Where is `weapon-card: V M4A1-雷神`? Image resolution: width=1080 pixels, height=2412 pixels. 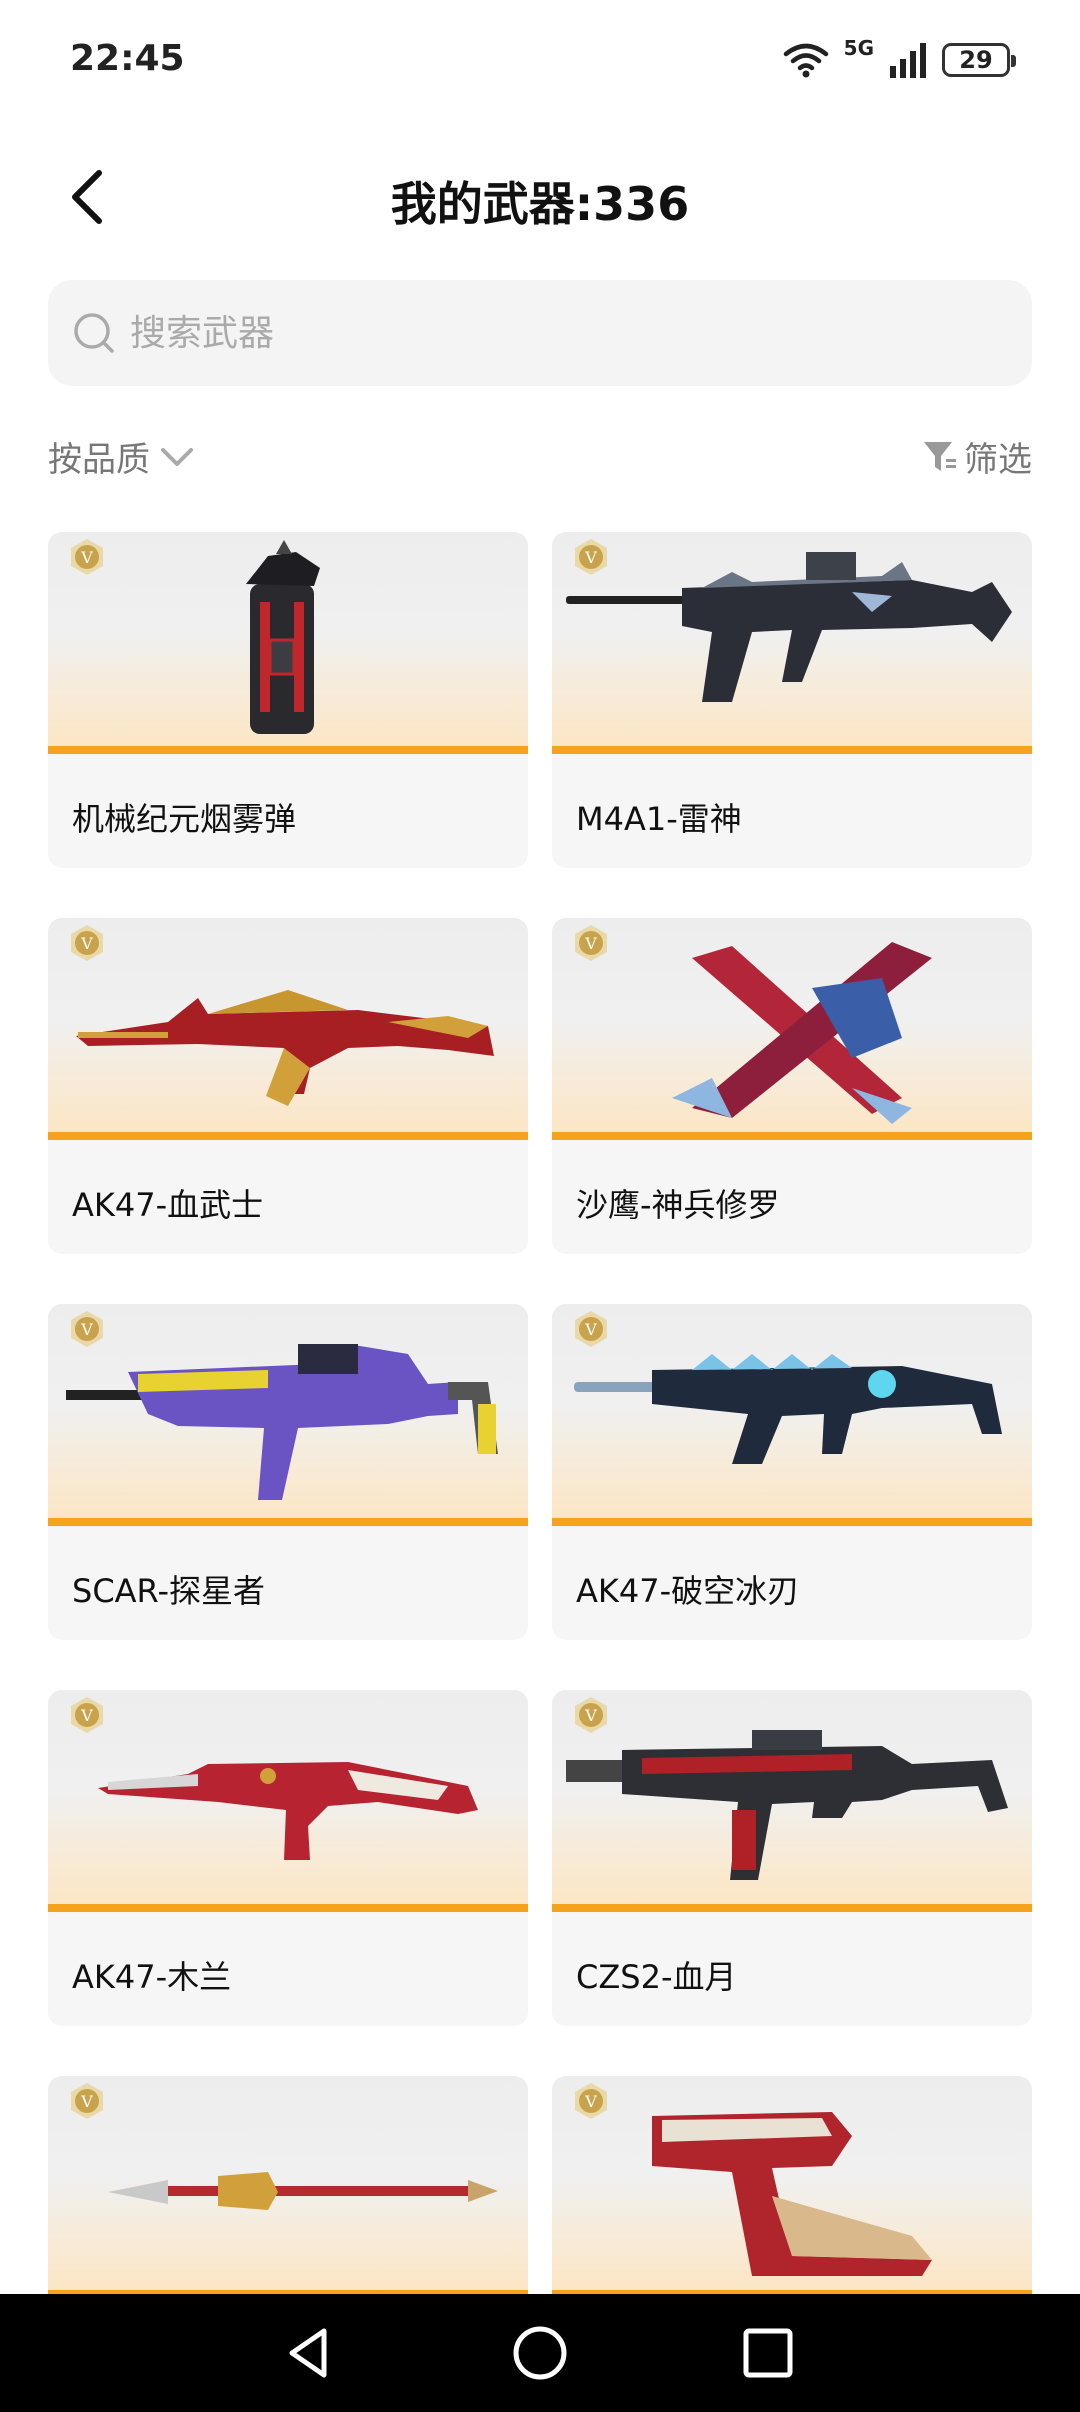
weapon-card: V M4A1-雷神 is located at coordinates (792, 700).